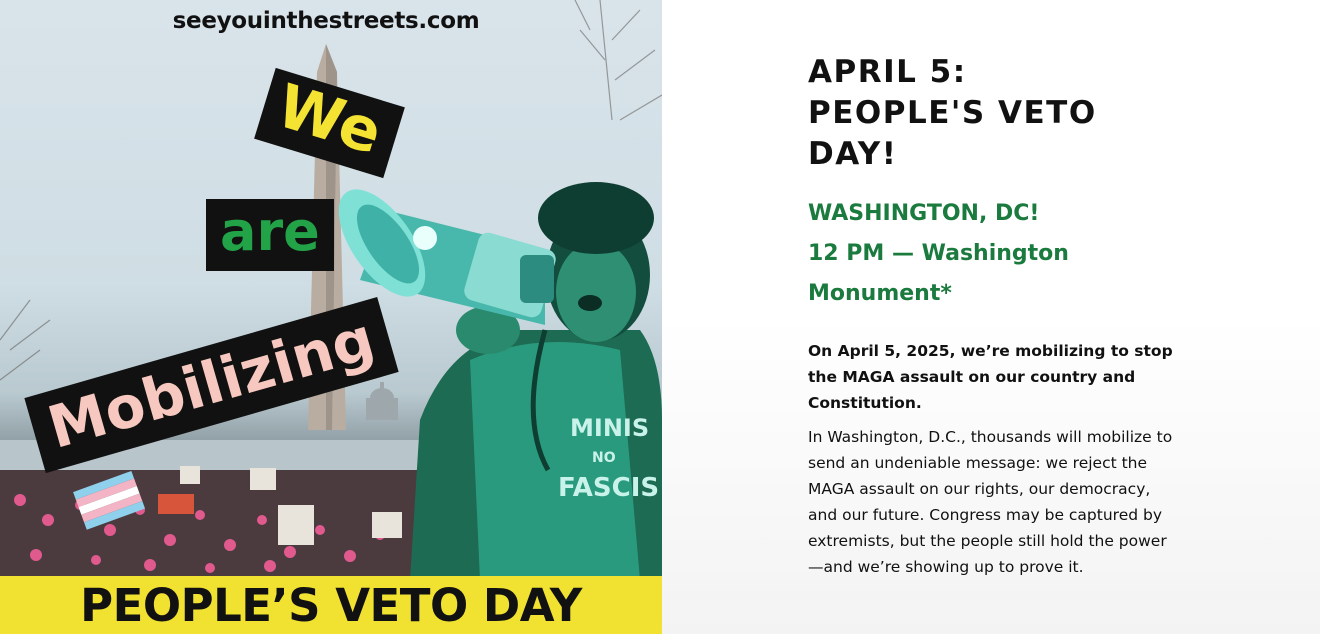 This screenshot has height=634, width=1320. What do you see at coordinates (382, 401) in the screenshot?
I see `capitol-dome` at bounding box center [382, 401].